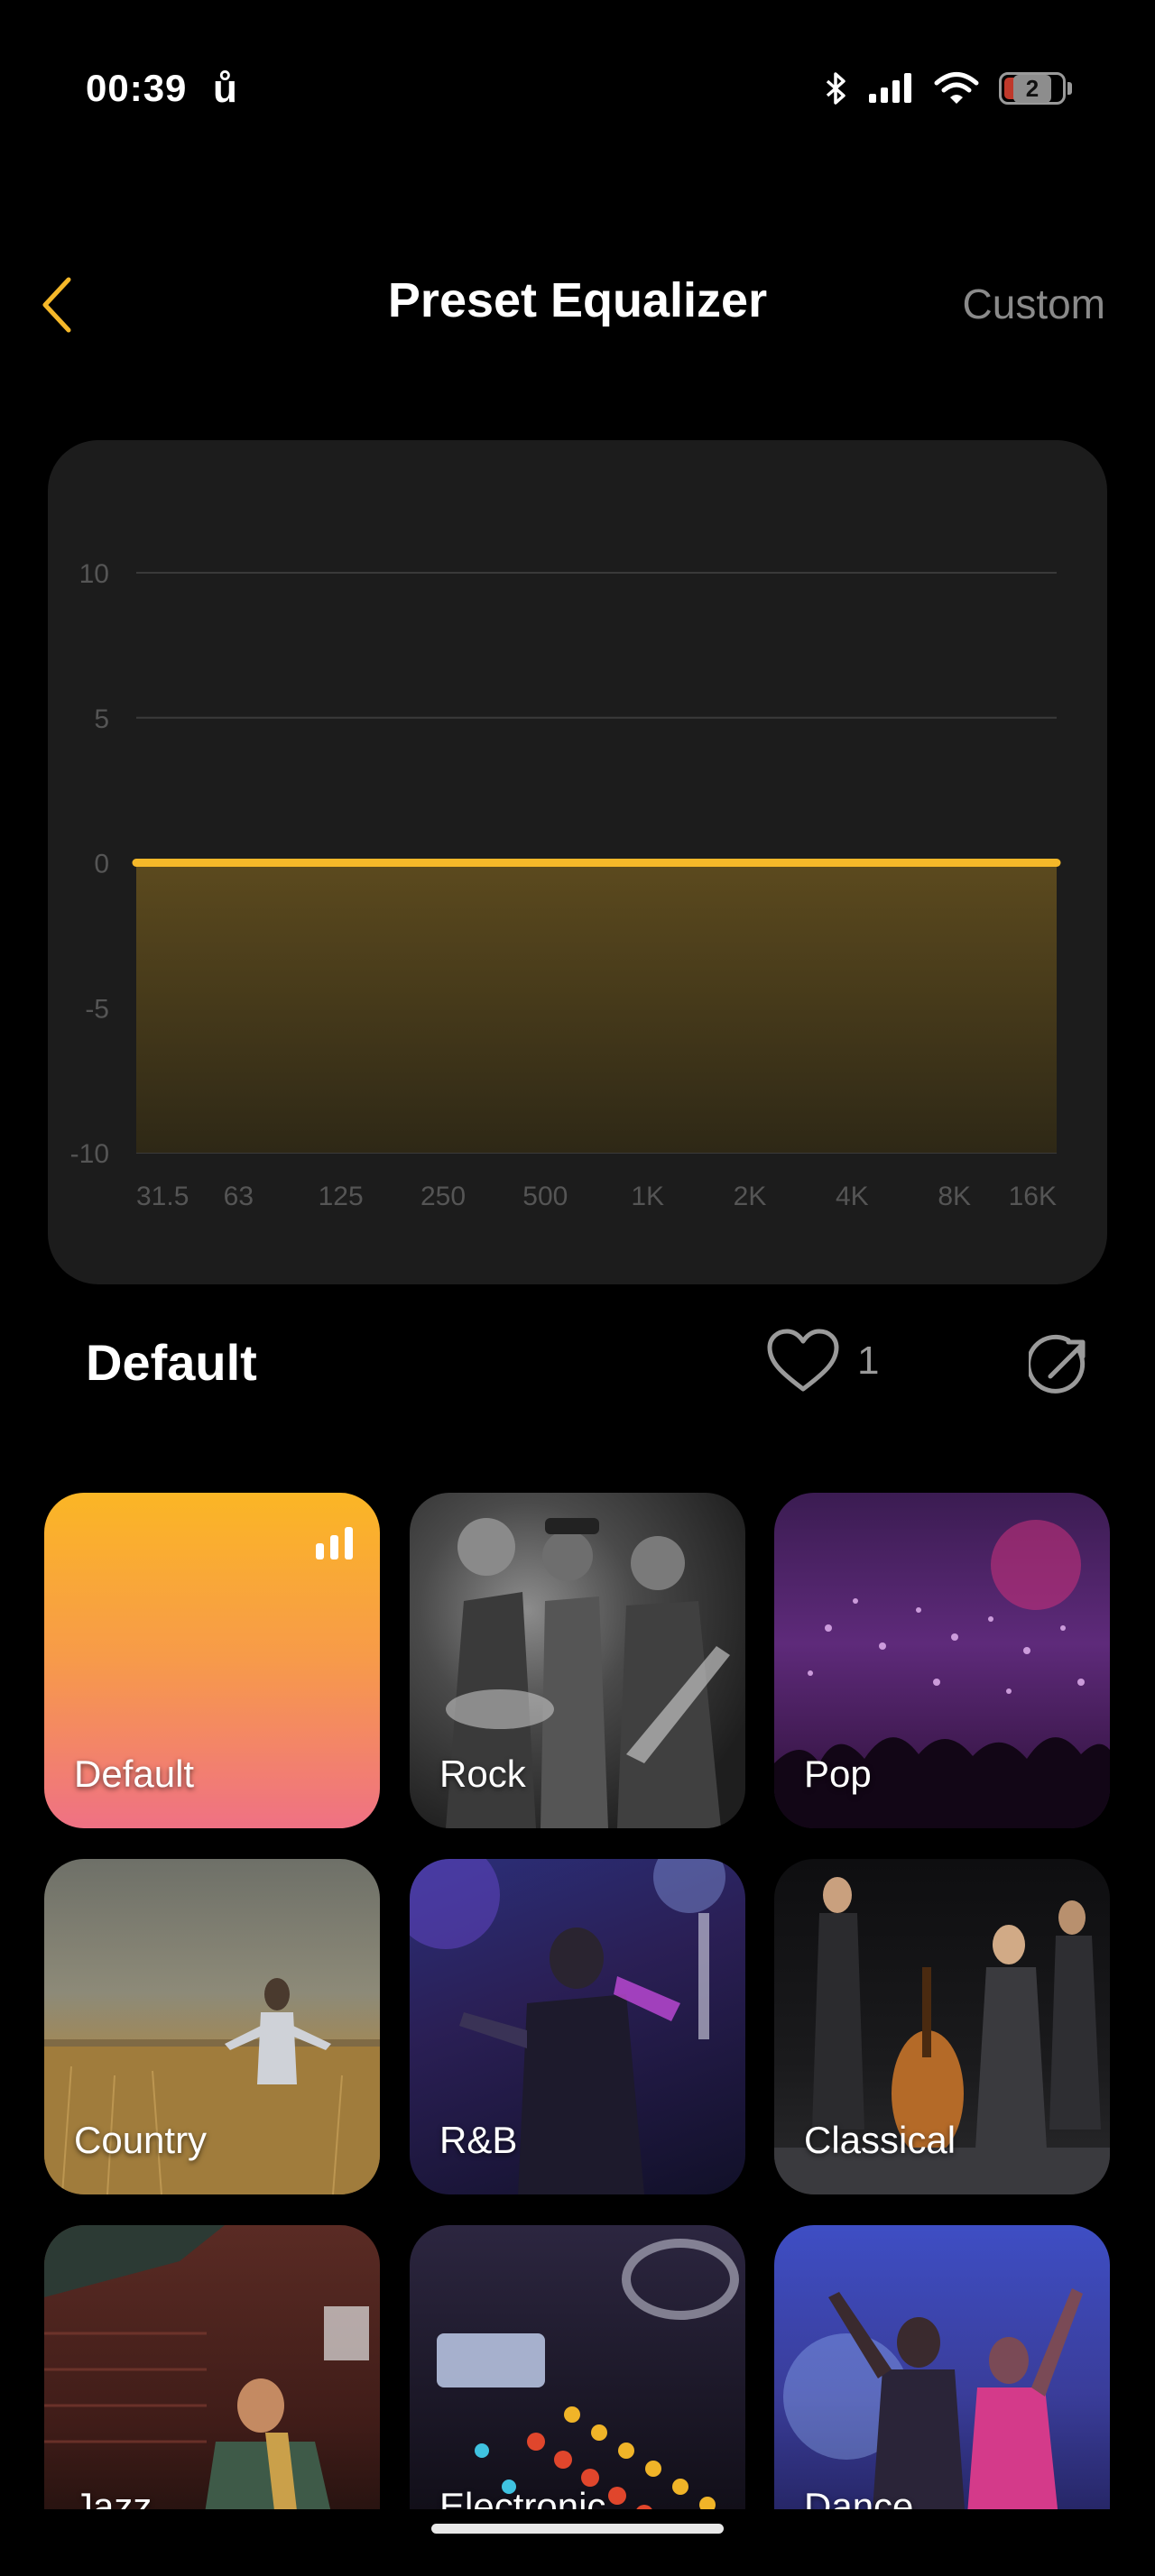 Image resolution: width=1155 pixels, height=2576 pixels. Describe the element at coordinates (577, 2542) in the screenshot. I see `bottom-safe-area` at that location.